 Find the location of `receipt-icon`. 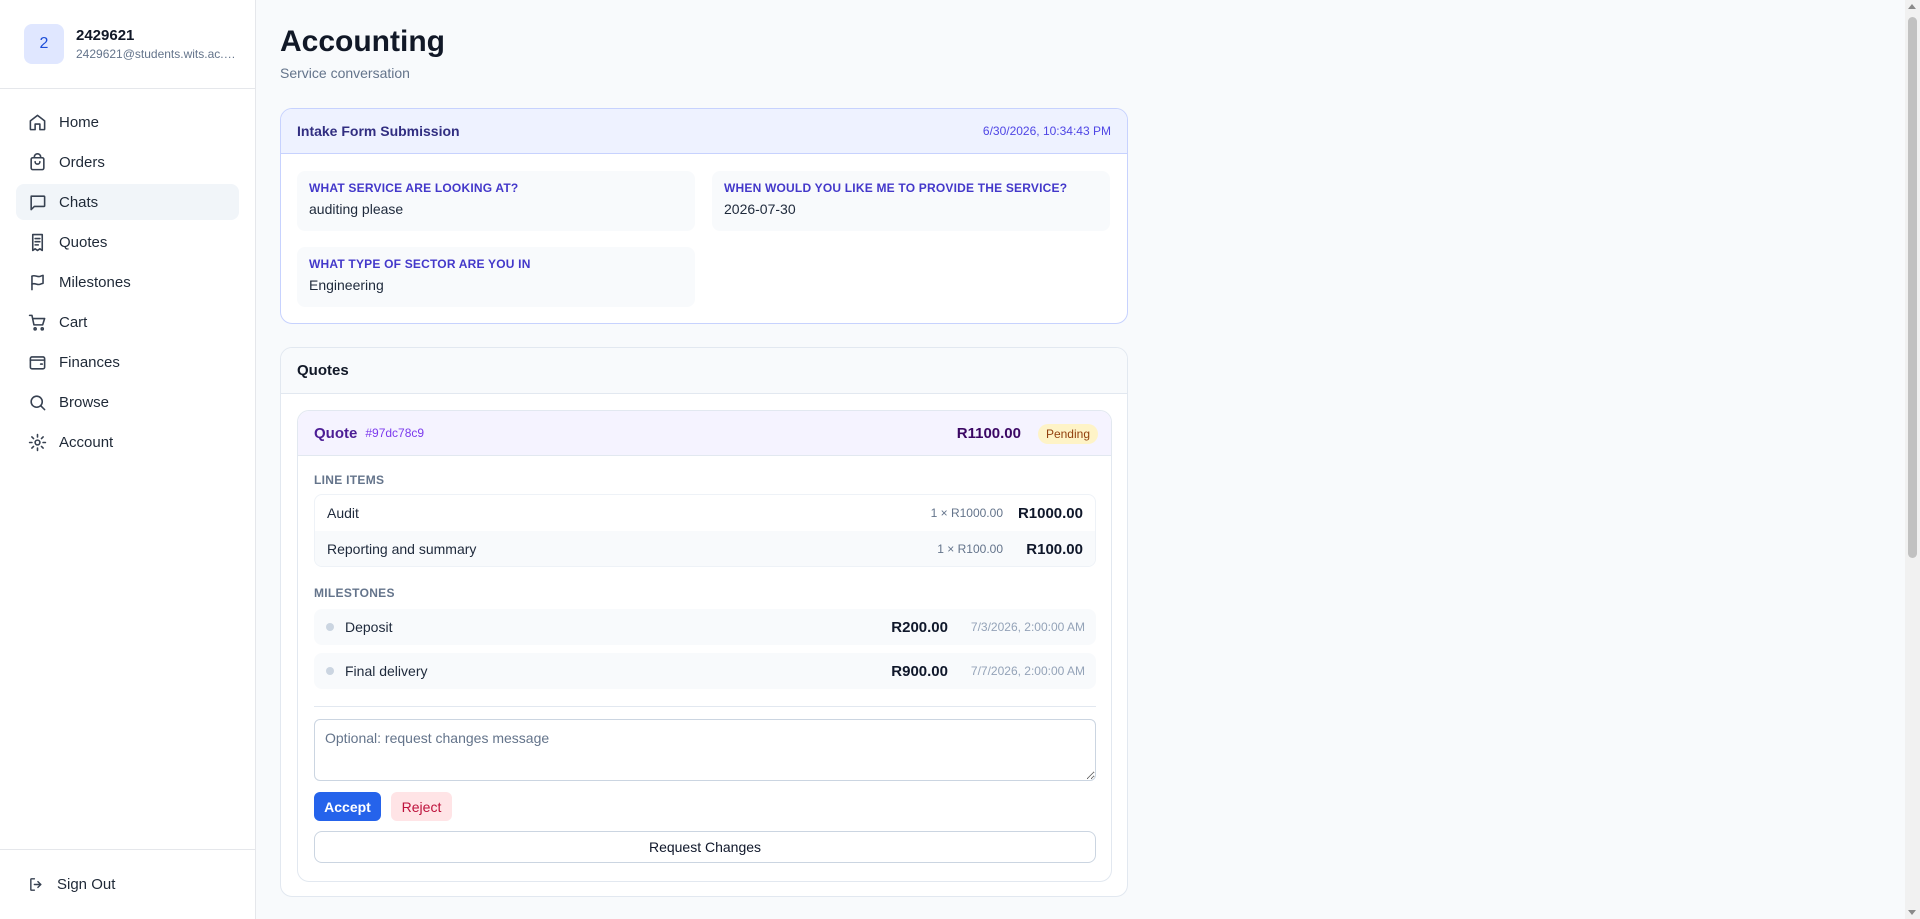

receipt-icon is located at coordinates (37, 242).